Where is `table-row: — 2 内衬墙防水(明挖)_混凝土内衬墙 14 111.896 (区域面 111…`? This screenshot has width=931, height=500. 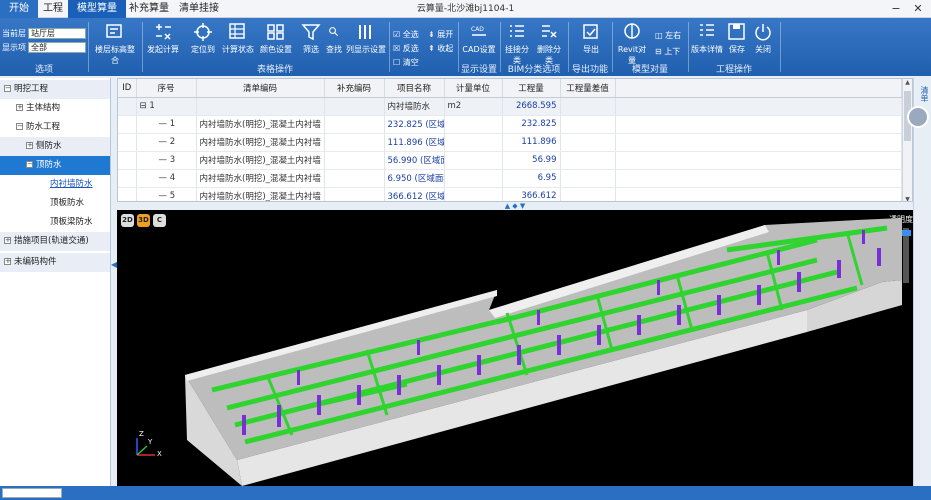
table-row: — 2 内衬墙防水(明挖)_混凝土内衬墙 14 111.896 (区域面 111… is located at coordinates (510, 142).